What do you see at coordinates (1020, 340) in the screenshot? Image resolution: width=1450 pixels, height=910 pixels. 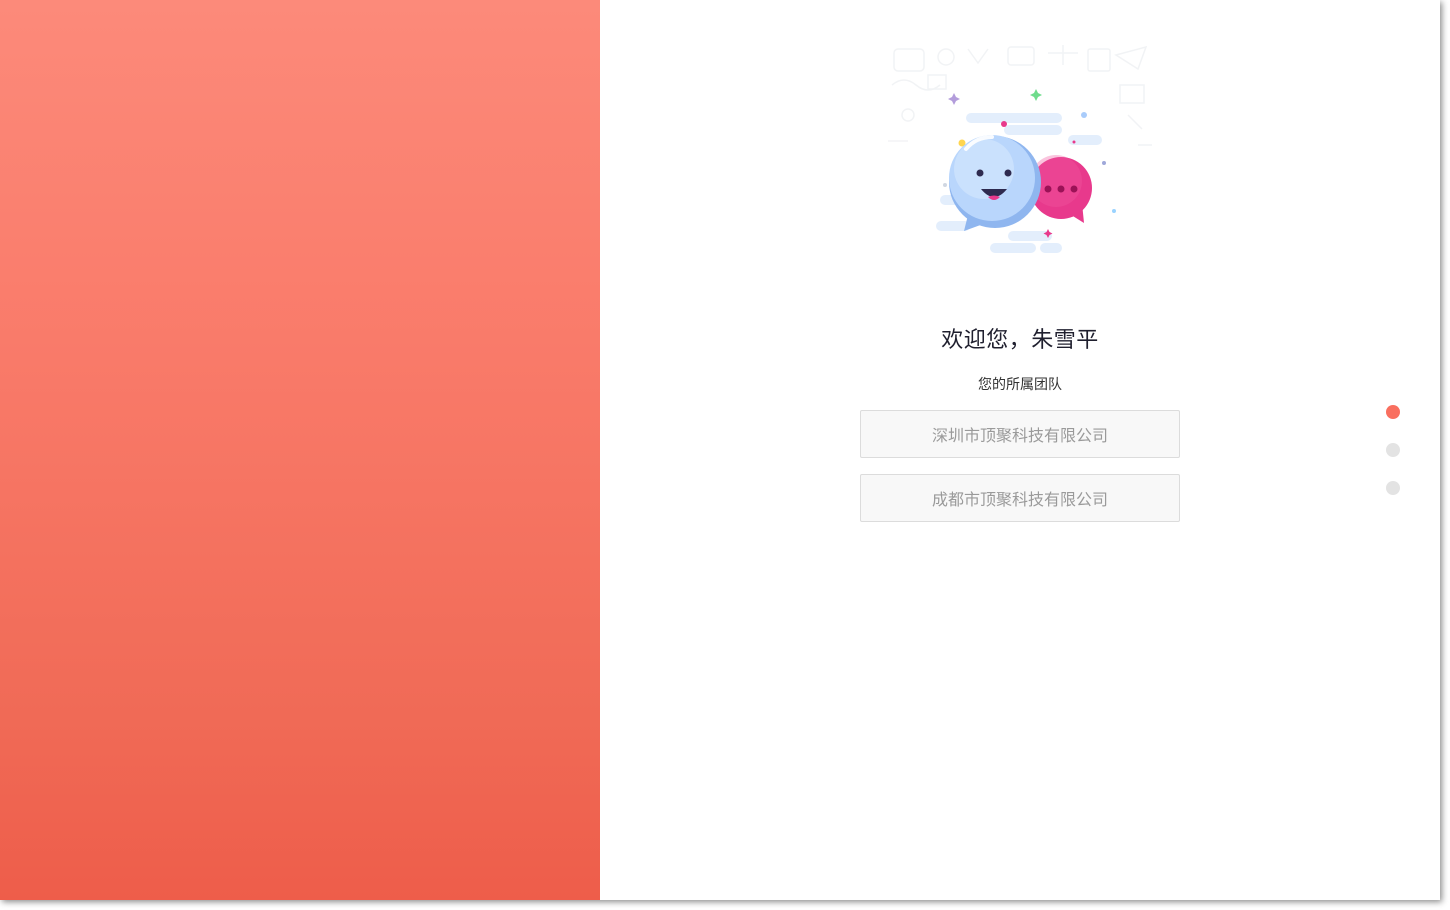 I see `welcome-greeting: 欢迎您，朱雪平` at bounding box center [1020, 340].